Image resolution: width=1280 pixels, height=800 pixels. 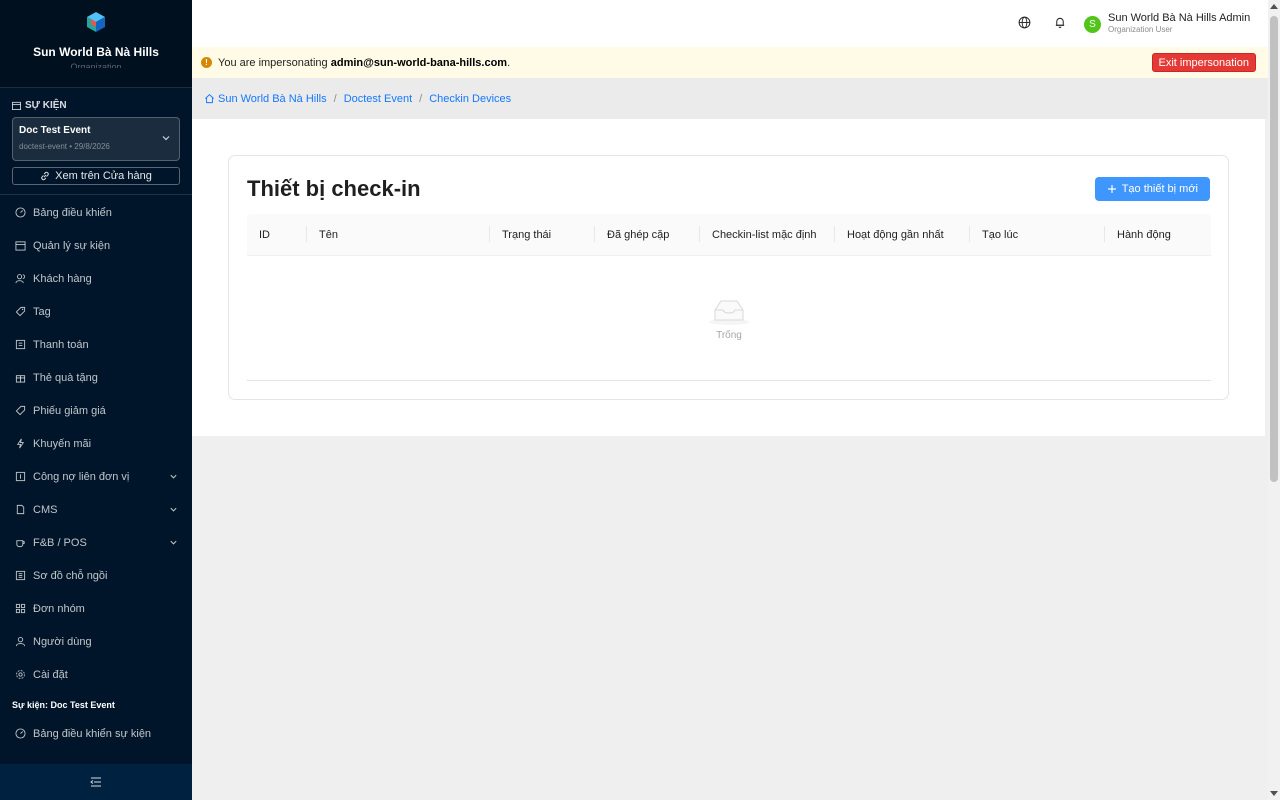 What do you see at coordinates (1024, 22) in the screenshot?
I see `globe-icon` at bounding box center [1024, 22].